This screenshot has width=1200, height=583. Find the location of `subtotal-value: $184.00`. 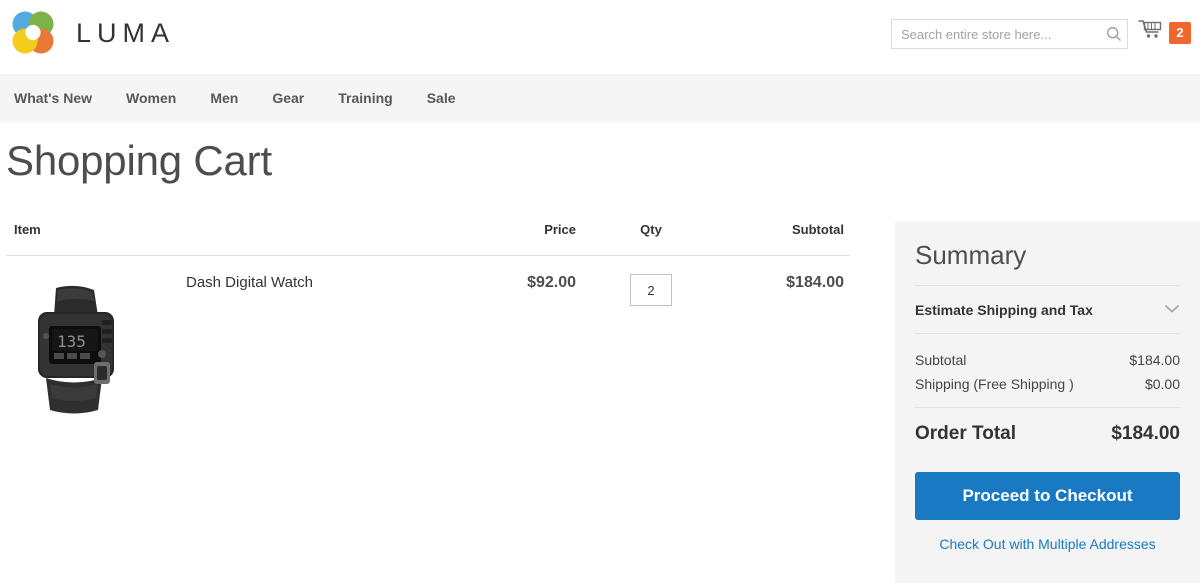

subtotal-value: $184.00 is located at coordinates (1154, 360).